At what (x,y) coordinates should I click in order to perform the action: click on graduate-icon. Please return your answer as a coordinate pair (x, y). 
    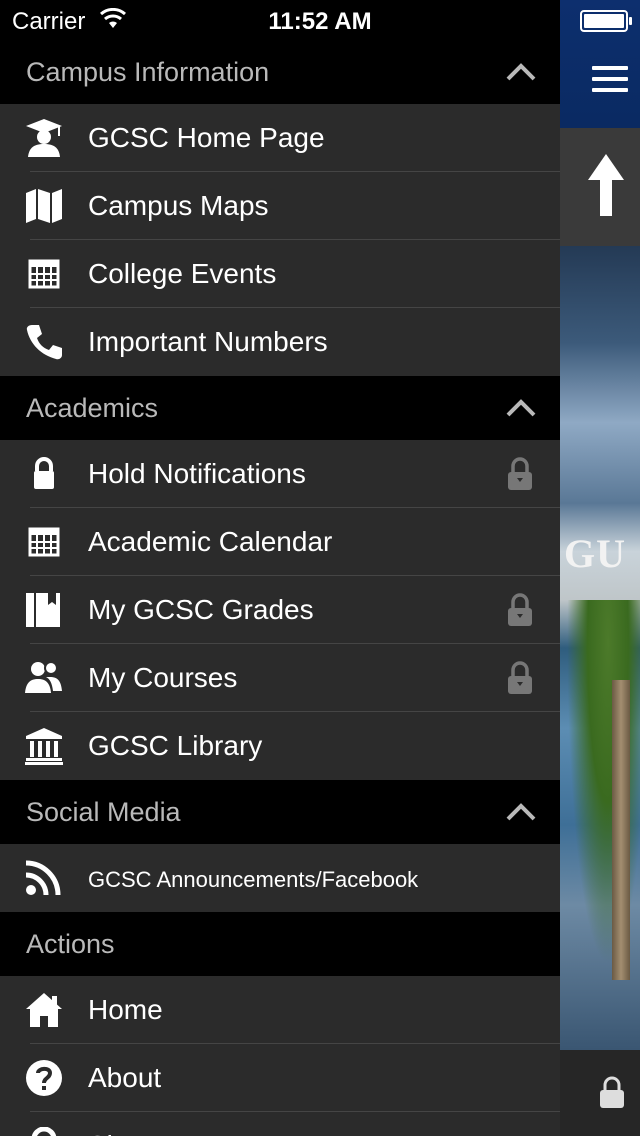
    Looking at the image, I should click on (44, 138).